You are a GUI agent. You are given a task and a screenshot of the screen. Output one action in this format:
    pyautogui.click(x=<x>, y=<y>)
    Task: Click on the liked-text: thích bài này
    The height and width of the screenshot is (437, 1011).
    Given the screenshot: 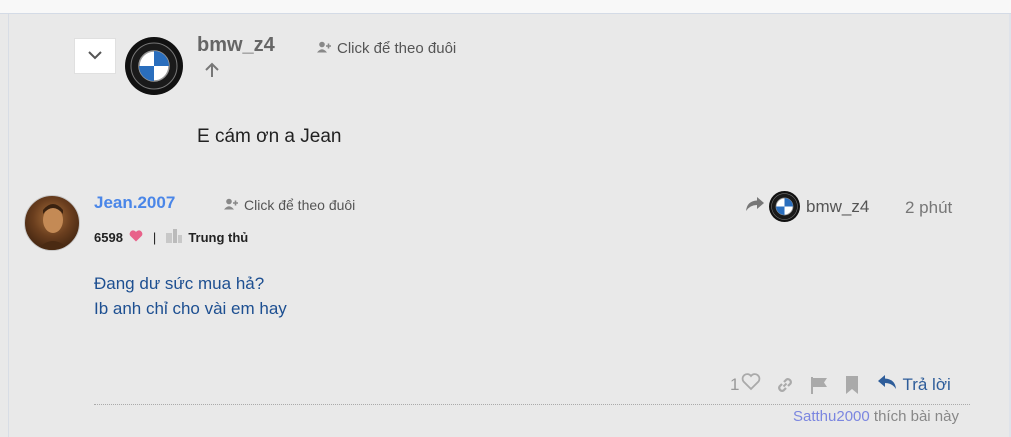 What is the action you would take?
    pyautogui.click(x=916, y=416)
    